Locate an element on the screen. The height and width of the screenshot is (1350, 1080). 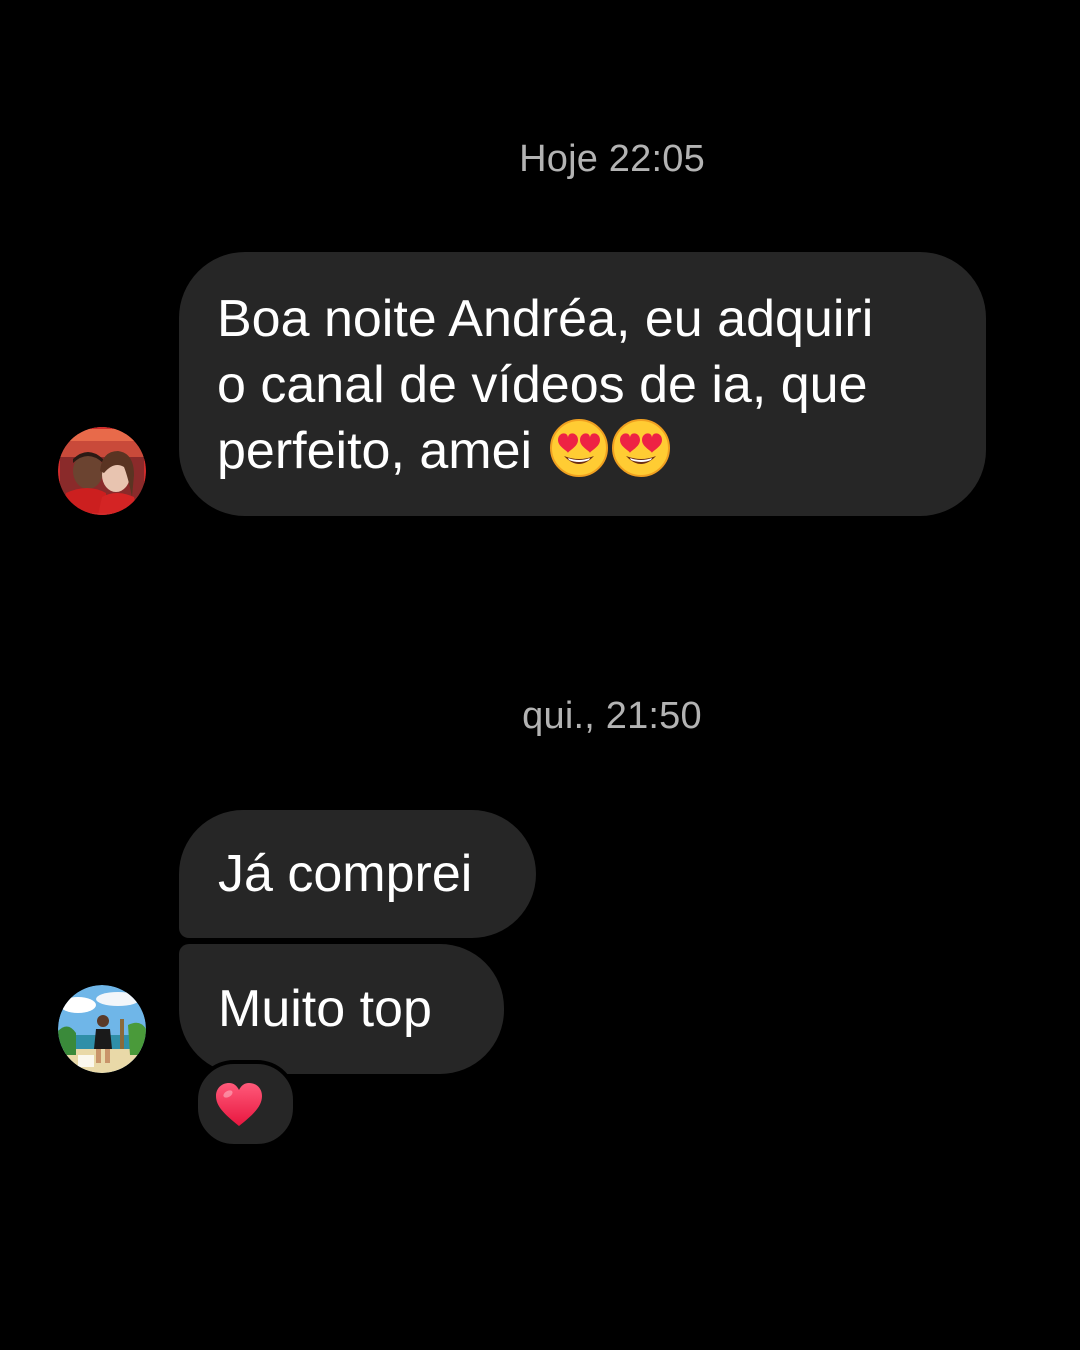
message-line: Boa noite Andréa, eu adquiri is located at coordinates (545, 319).